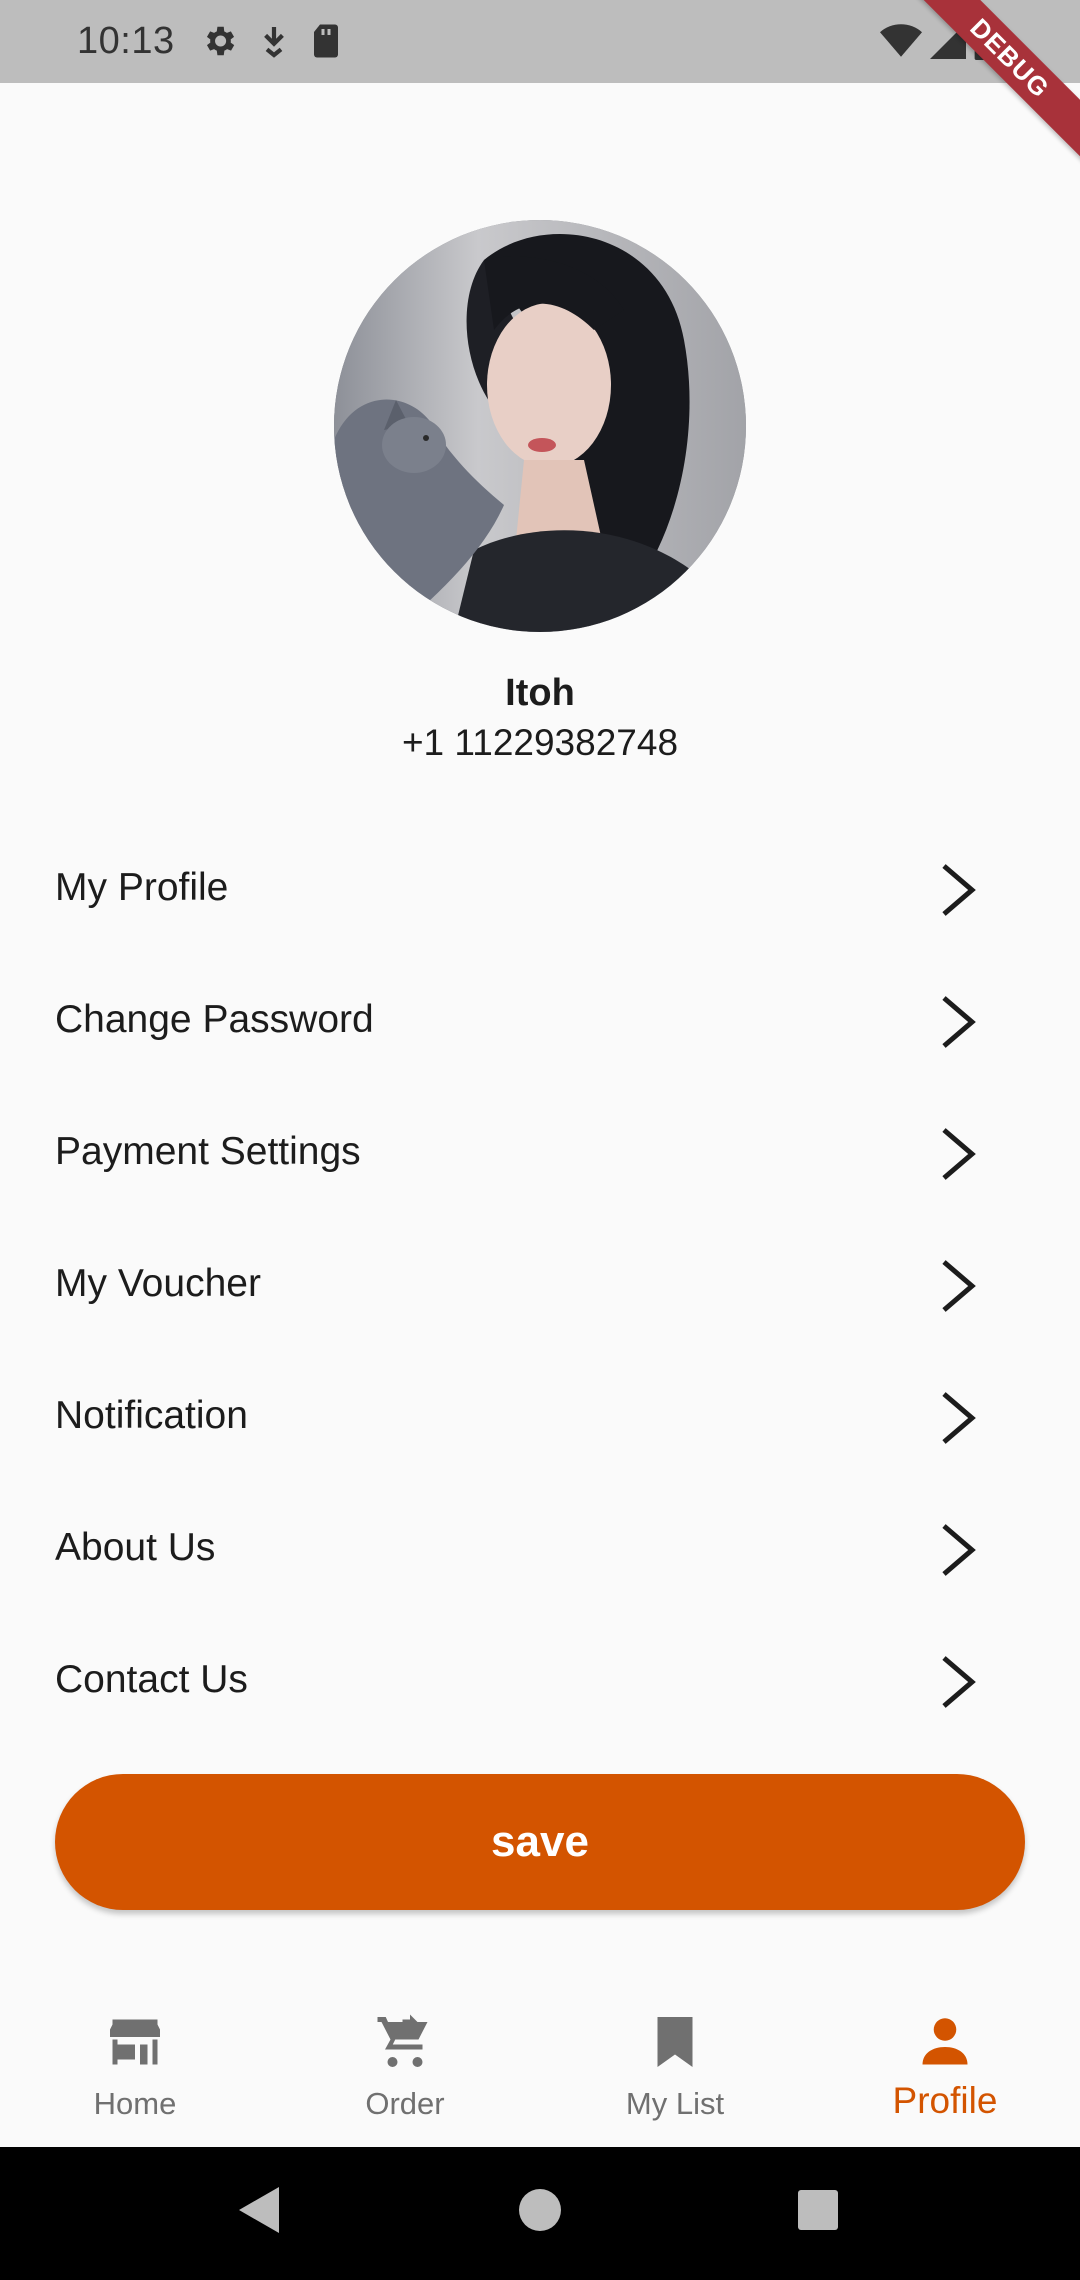 The image size is (1080, 2280). Describe the element at coordinates (540, 86) in the screenshot. I see `status-bar: 10:13 DEBUG` at that location.